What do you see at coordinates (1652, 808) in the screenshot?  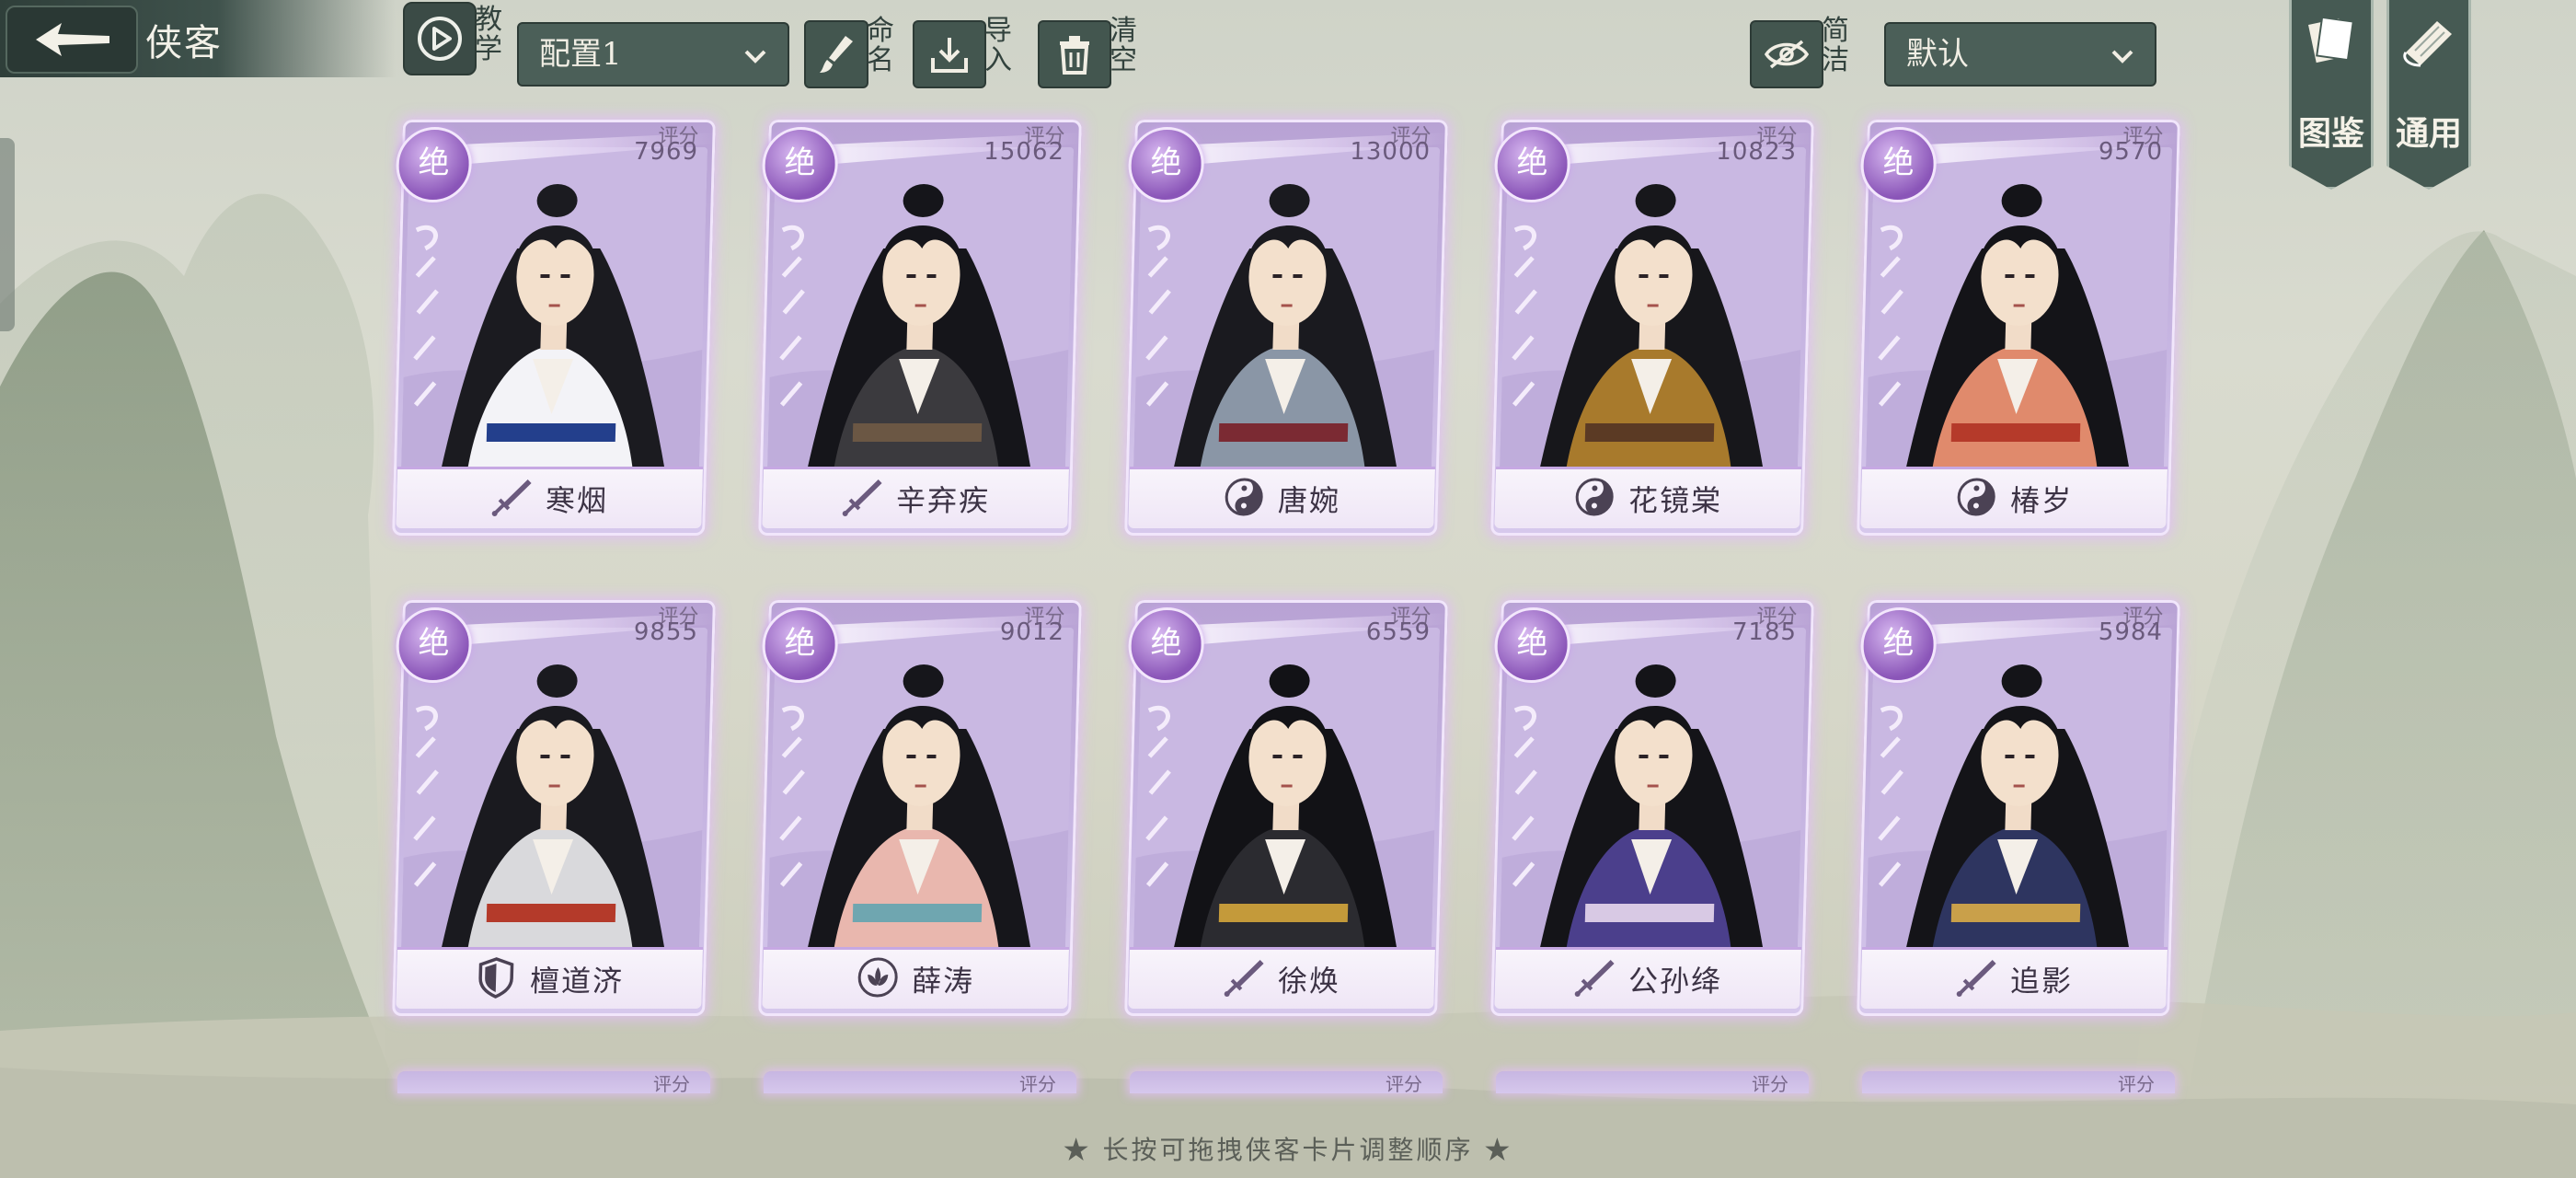 I see `hero-card: 评分 7185 绝 公孙绛` at bounding box center [1652, 808].